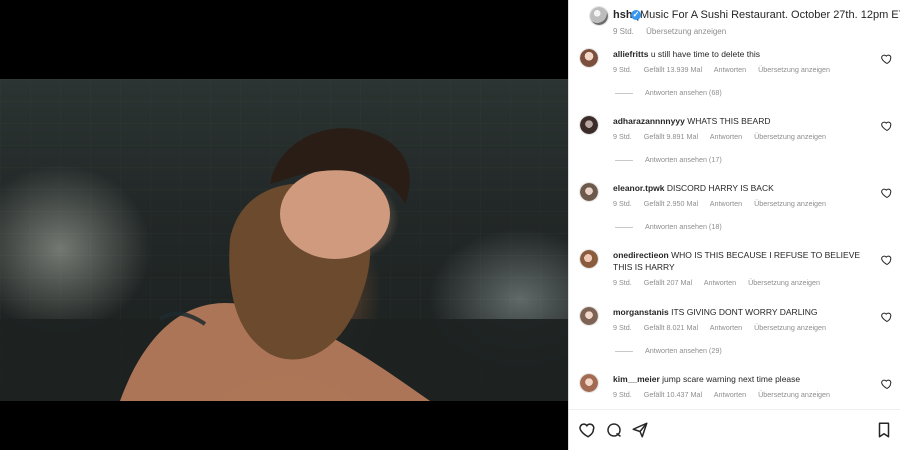 The image size is (900, 450). I want to click on comment-likes: Gefällt 10.437 Mal, so click(673, 394).